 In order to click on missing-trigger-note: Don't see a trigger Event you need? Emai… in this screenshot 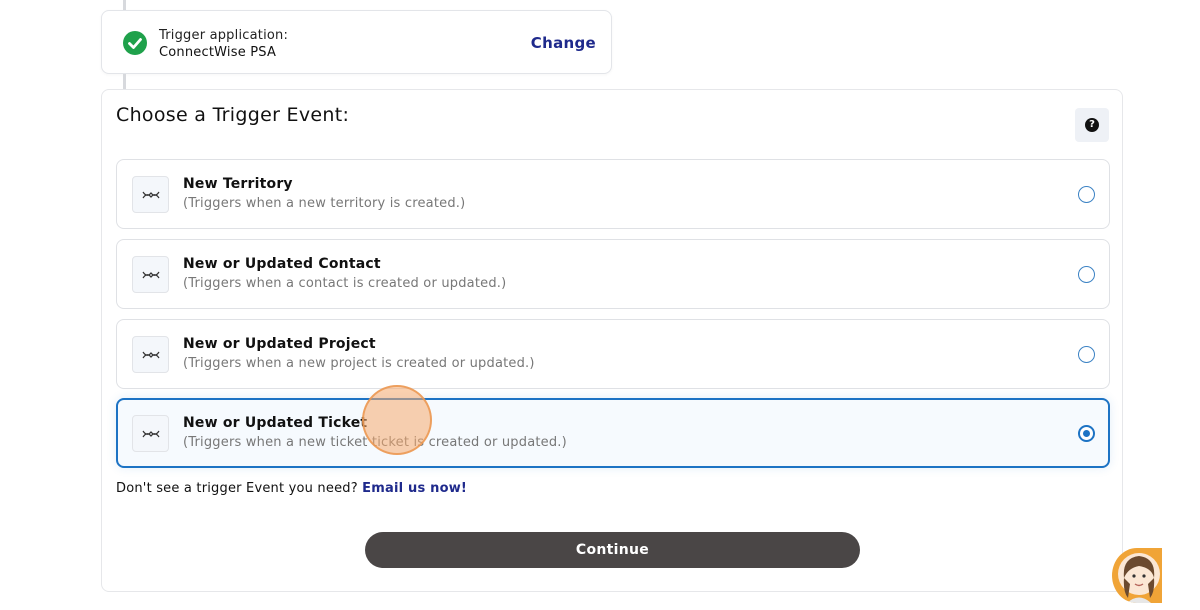, I will do `click(291, 488)`.